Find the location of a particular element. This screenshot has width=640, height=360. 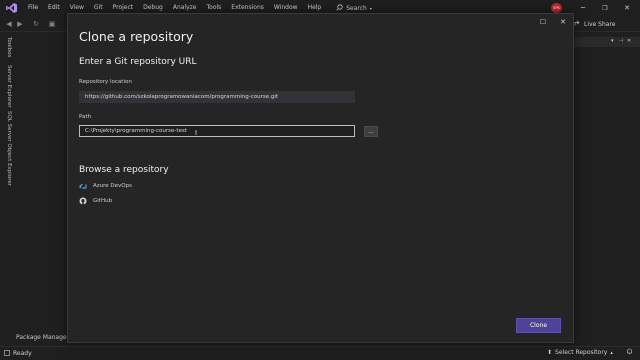

azure-devops-provider: Azure DevOps is located at coordinates (105, 186).